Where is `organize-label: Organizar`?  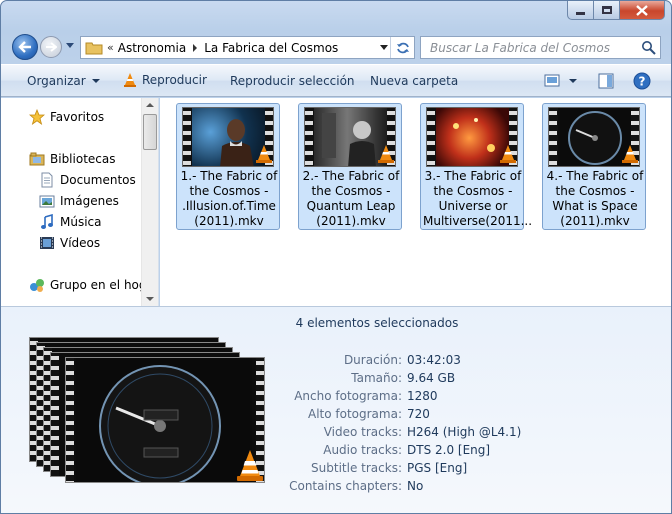 organize-label: Organizar is located at coordinates (56, 81).